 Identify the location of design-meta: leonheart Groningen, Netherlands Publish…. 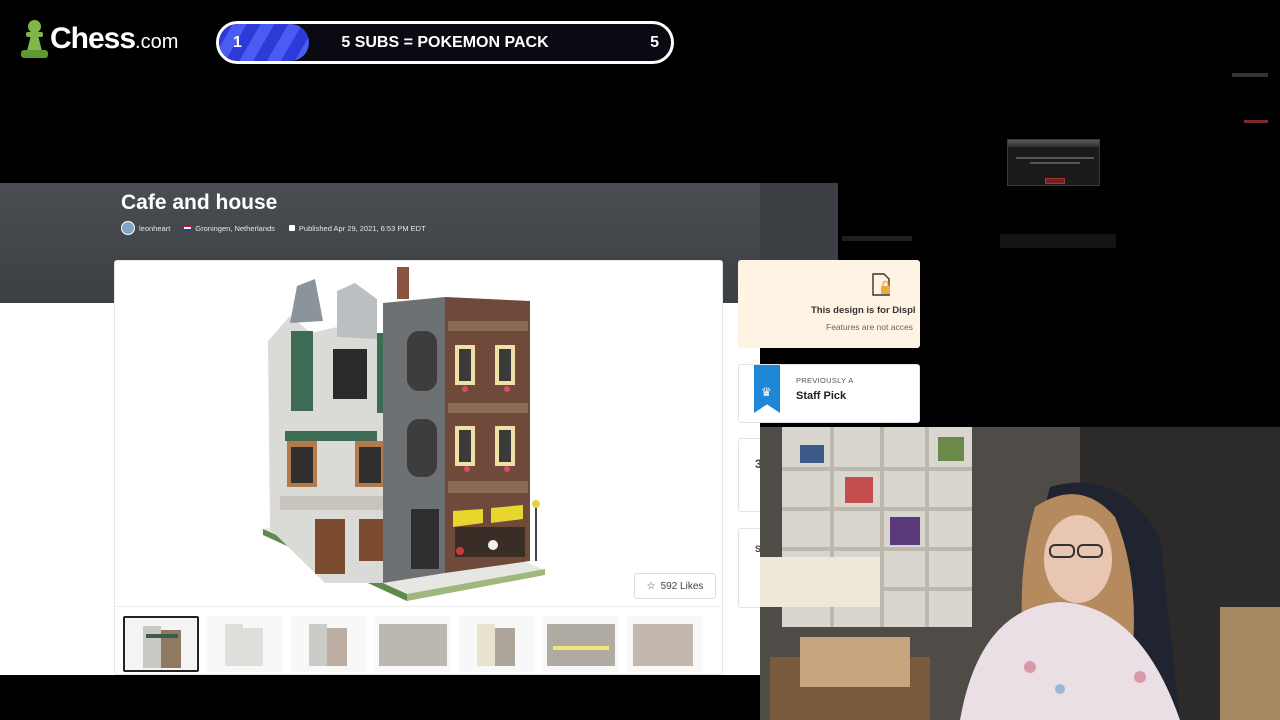
(273, 228).